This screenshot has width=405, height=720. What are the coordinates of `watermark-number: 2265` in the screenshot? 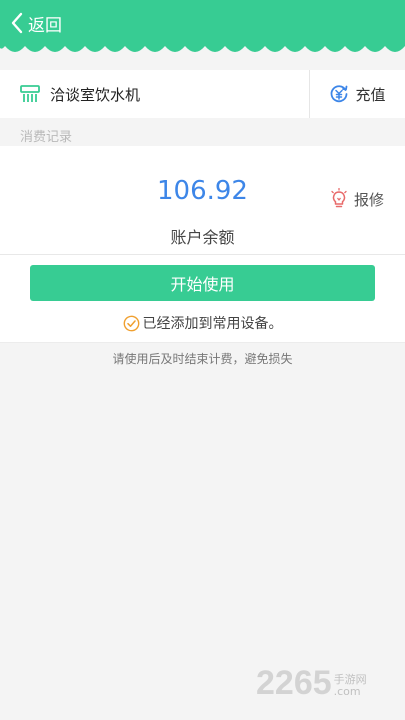 It's located at (294, 683).